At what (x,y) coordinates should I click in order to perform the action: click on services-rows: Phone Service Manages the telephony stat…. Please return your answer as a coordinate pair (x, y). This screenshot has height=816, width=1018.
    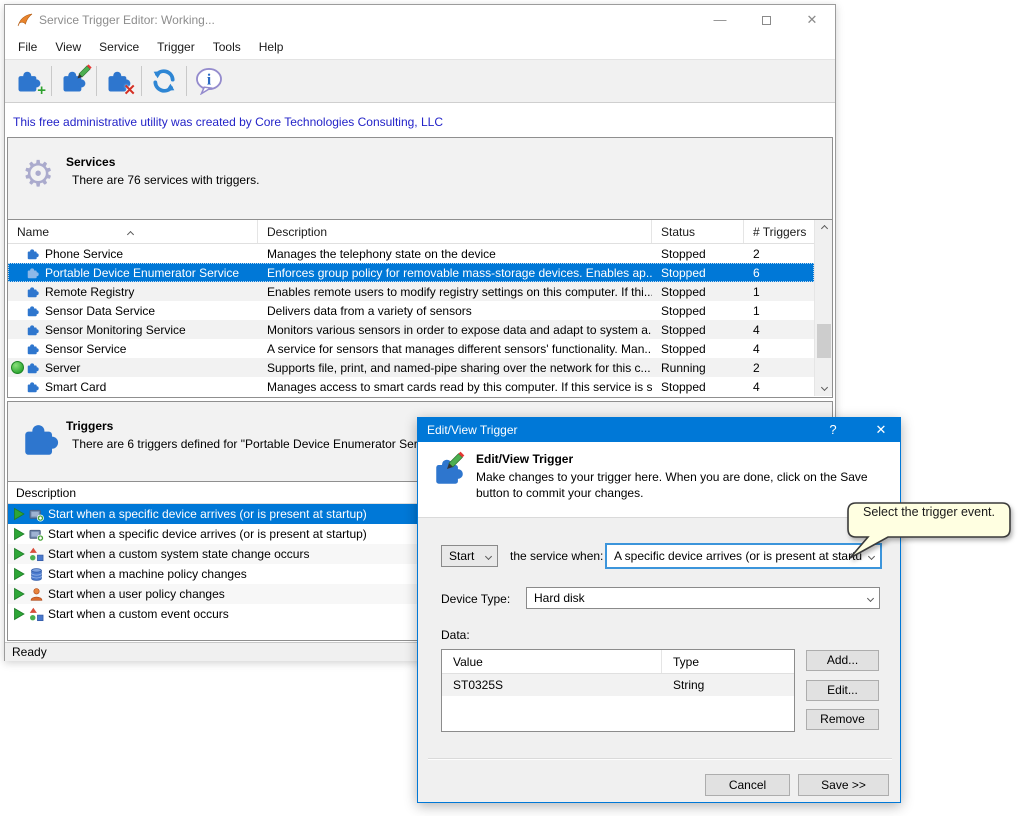
    Looking at the image, I should click on (411, 320).